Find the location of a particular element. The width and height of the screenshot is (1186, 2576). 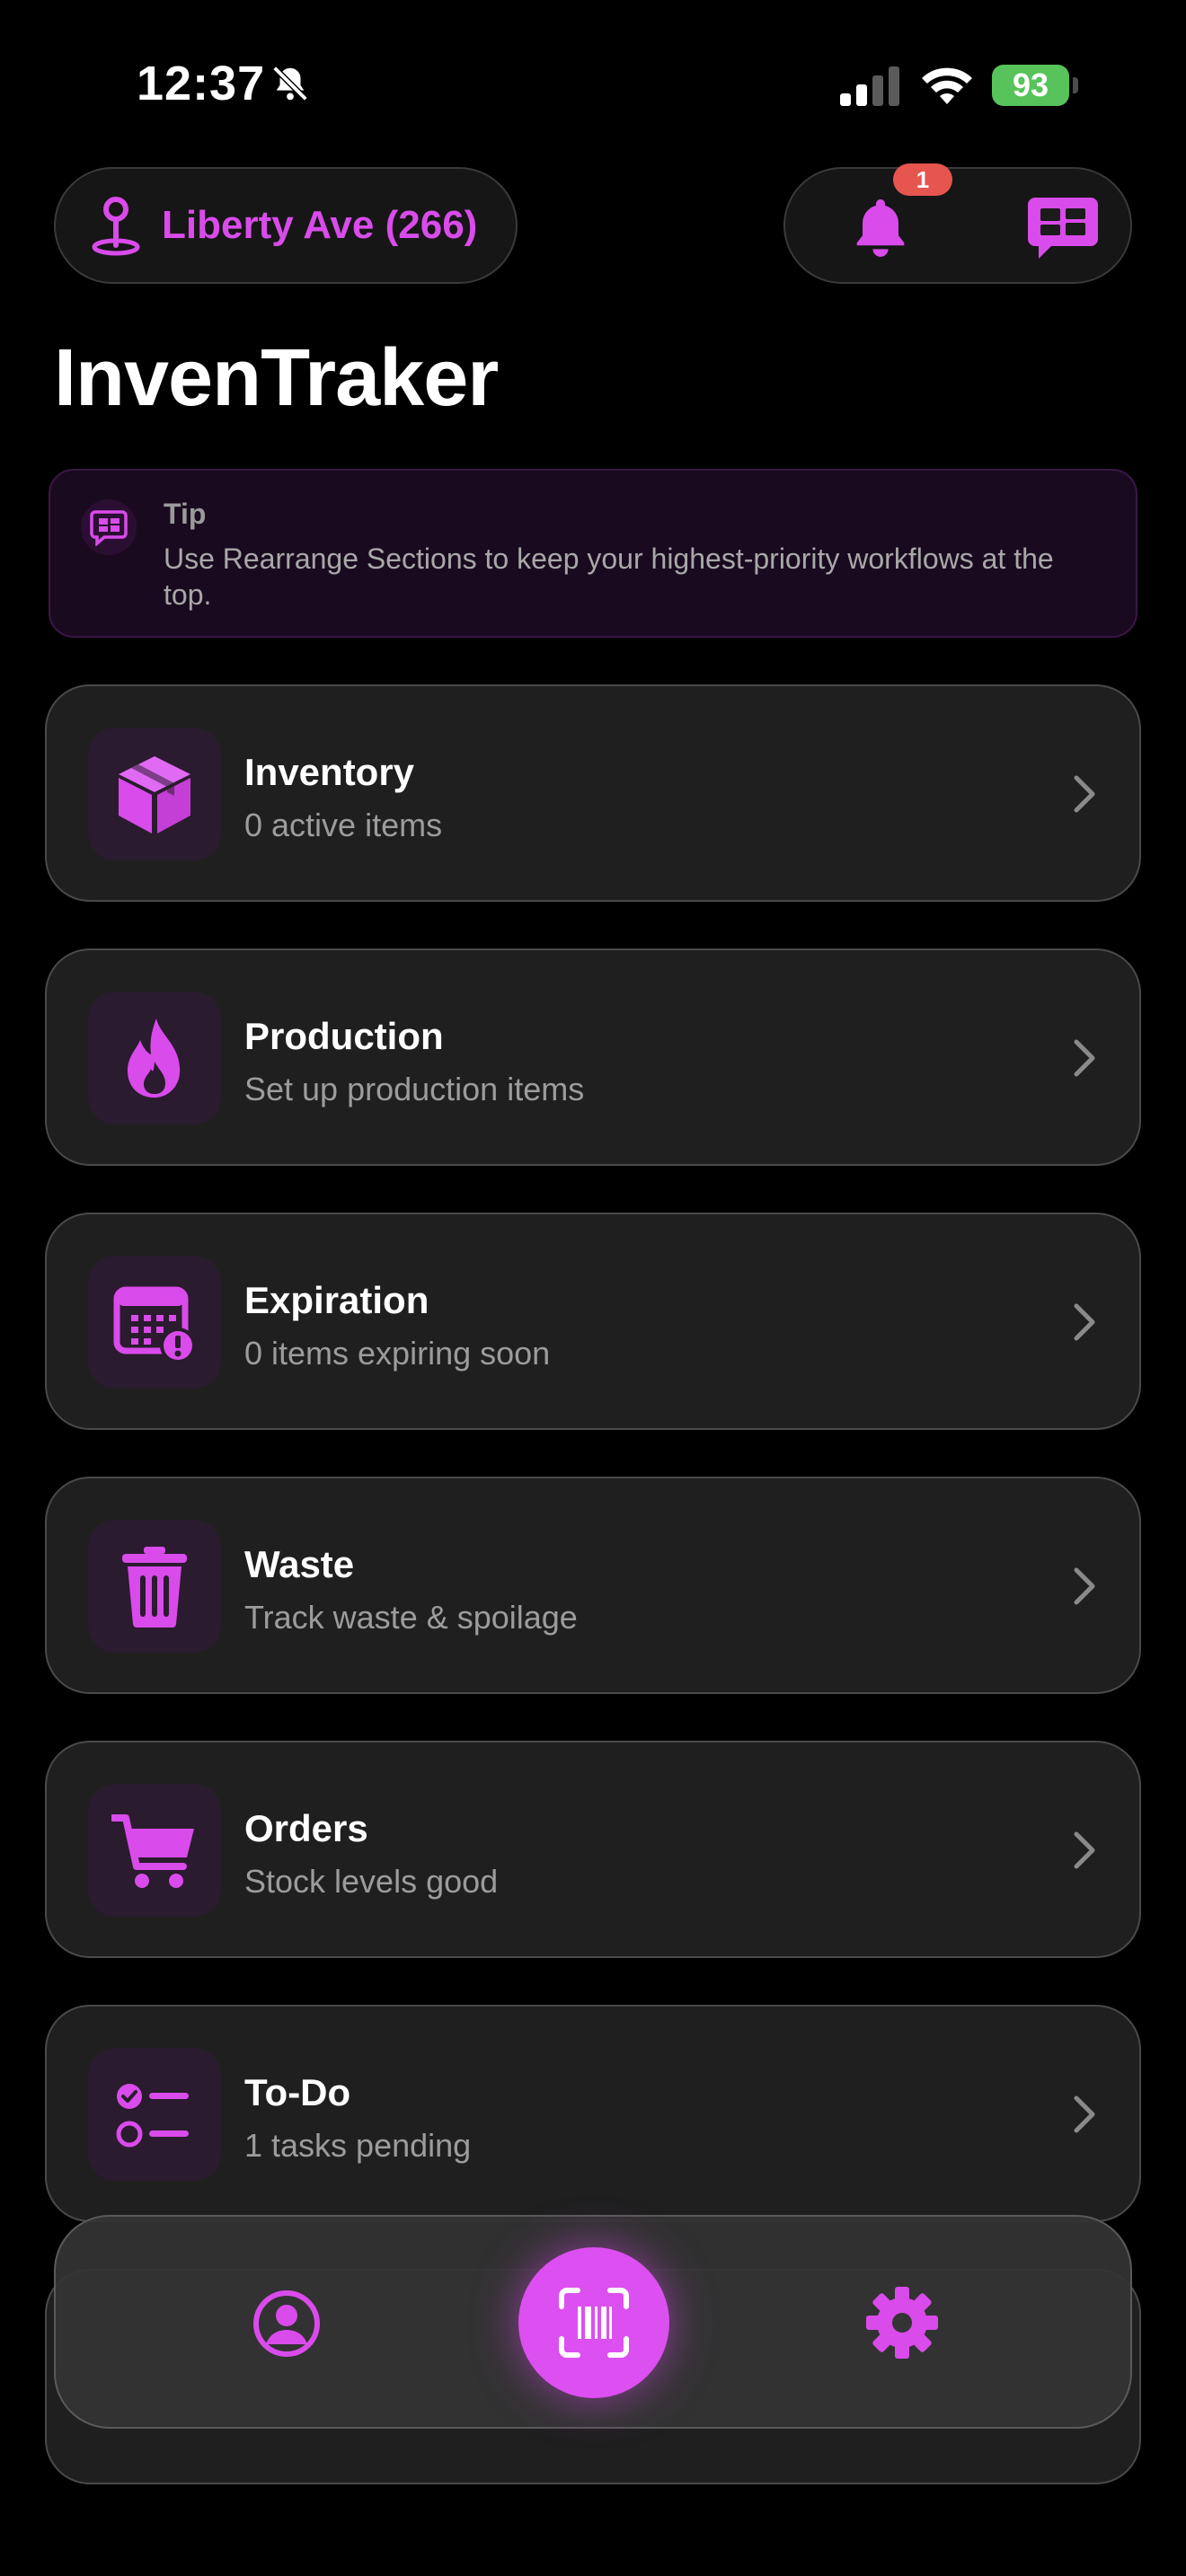

calendar-alert-icon is located at coordinates (154, 1324).